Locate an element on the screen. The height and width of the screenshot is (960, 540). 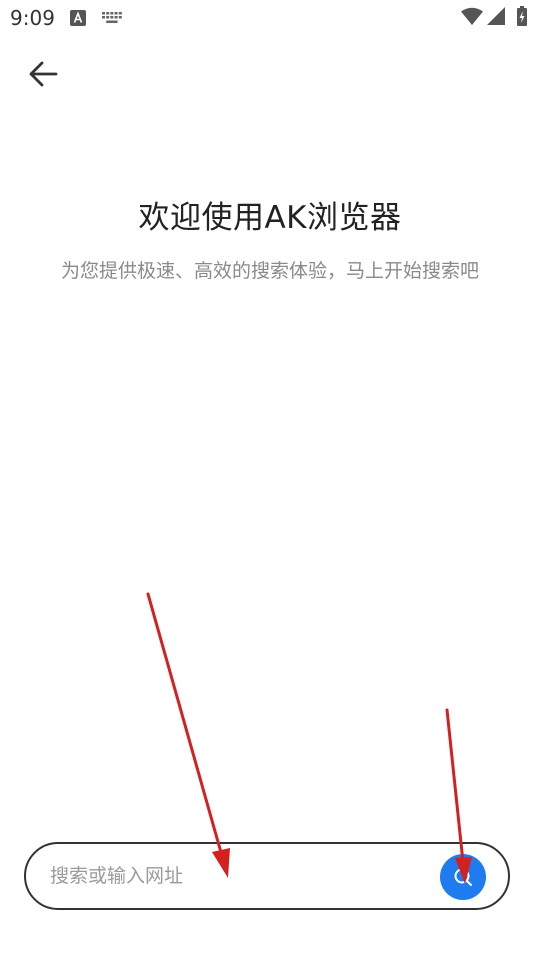
arrow-left-icon is located at coordinates (43, 74).